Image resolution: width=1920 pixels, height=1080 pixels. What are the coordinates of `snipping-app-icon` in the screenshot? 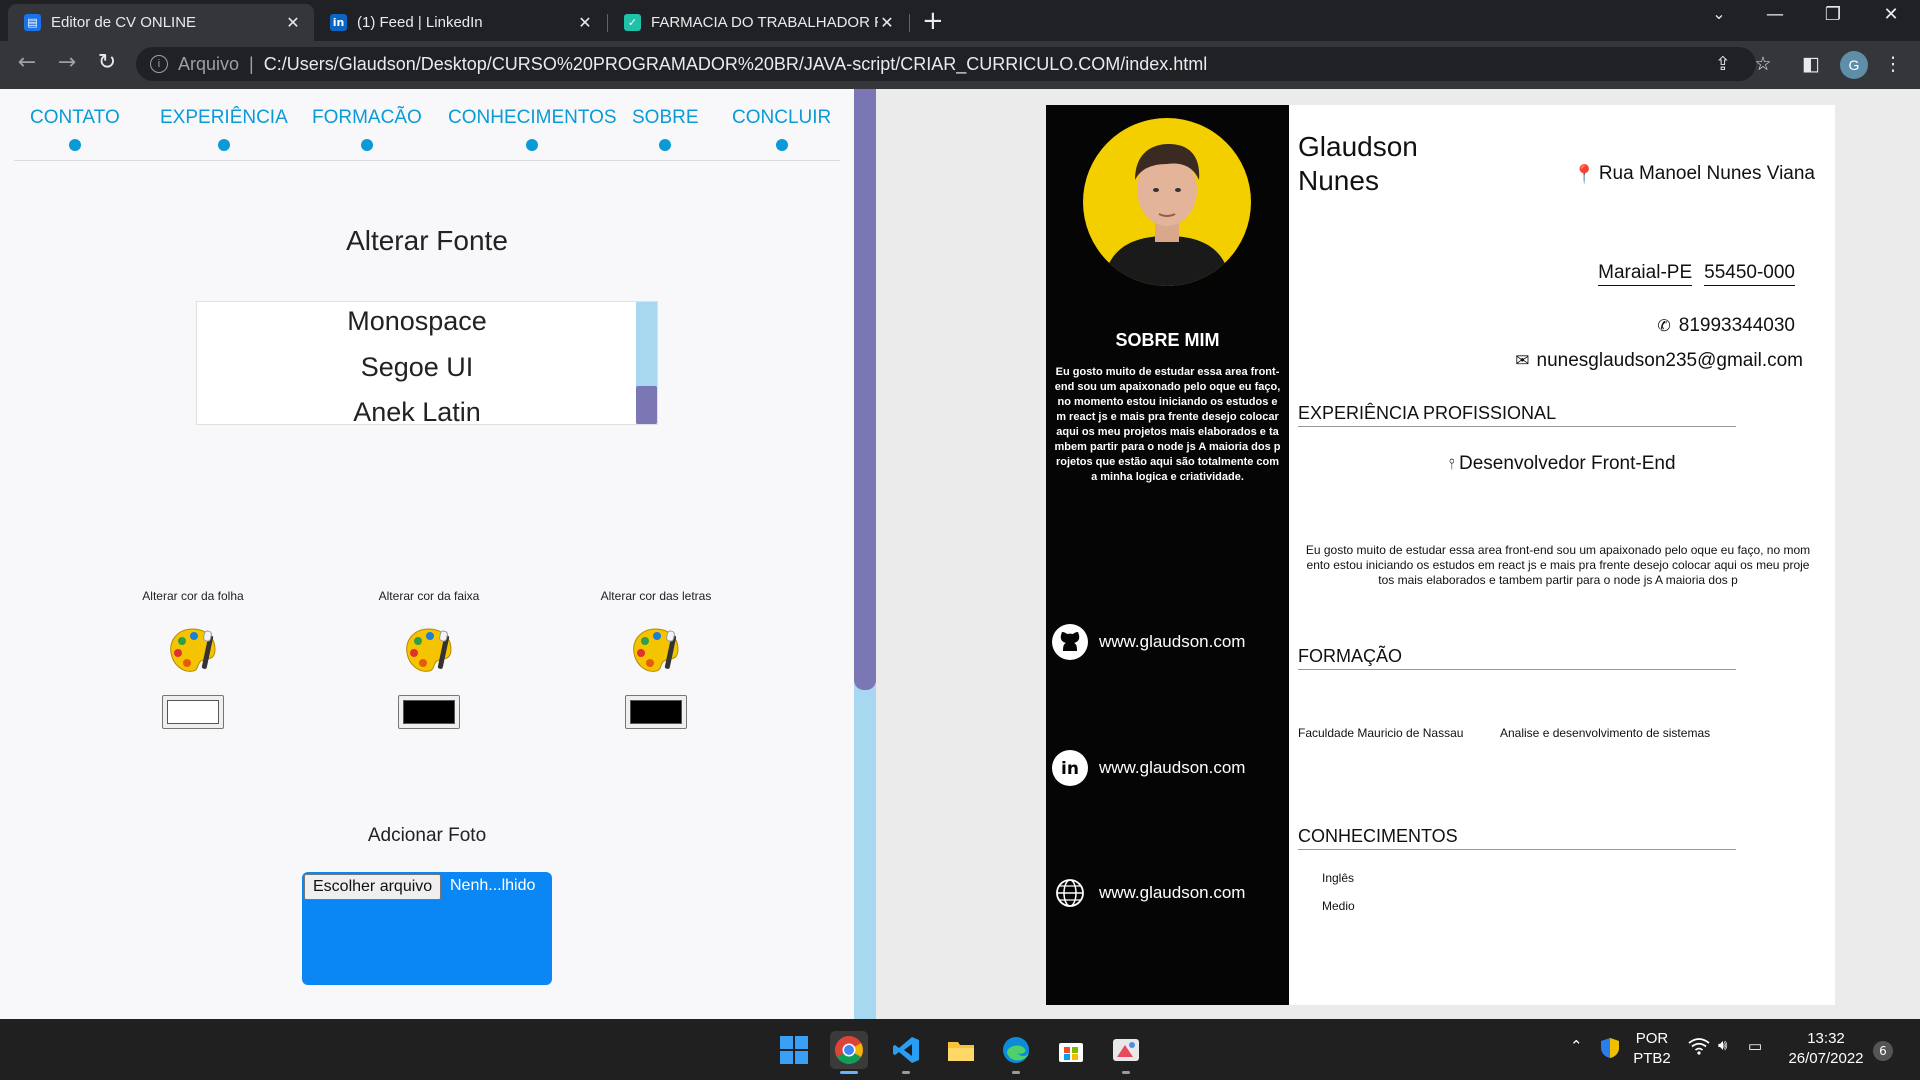 It's located at (1126, 1050).